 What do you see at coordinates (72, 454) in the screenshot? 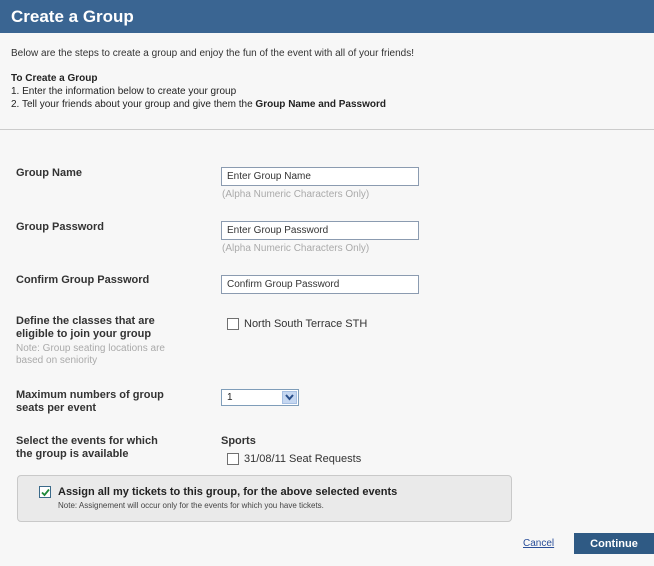
I see `events-label-line2: the group is available` at bounding box center [72, 454].